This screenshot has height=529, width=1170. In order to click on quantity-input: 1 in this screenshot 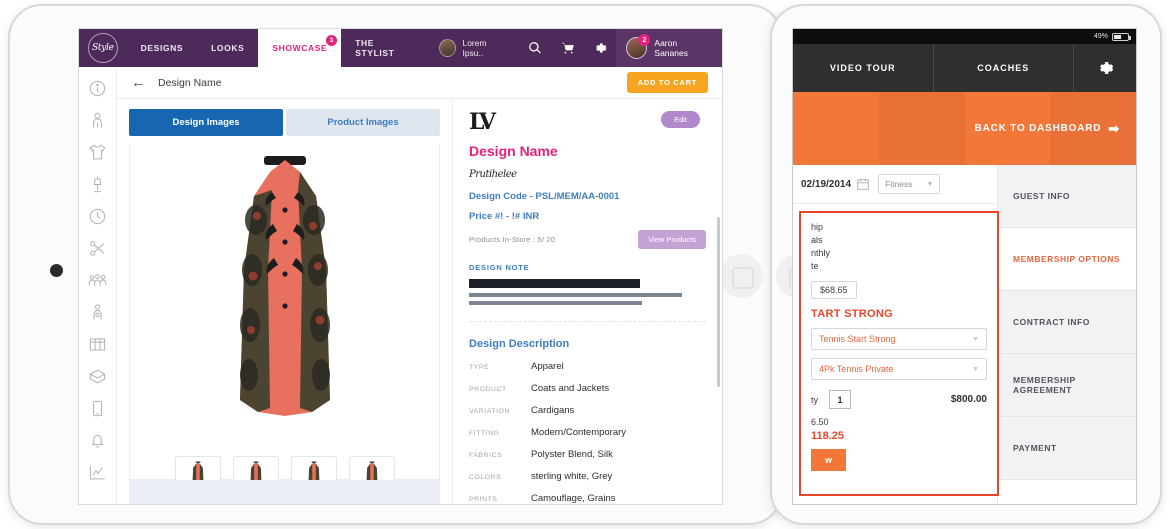, I will do `click(840, 400)`.